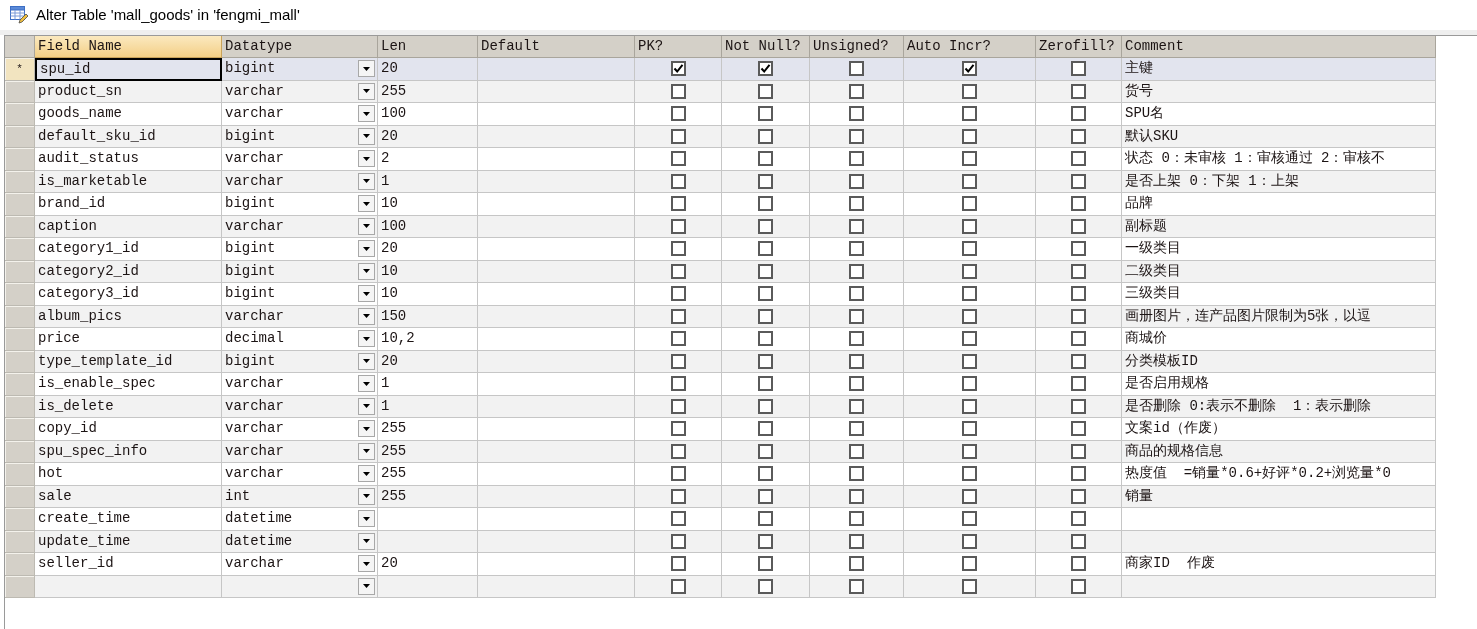 This screenshot has height=629, width=1477. What do you see at coordinates (857, 47) in the screenshot?
I see `column-header: Unsigned?` at bounding box center [857, 47].